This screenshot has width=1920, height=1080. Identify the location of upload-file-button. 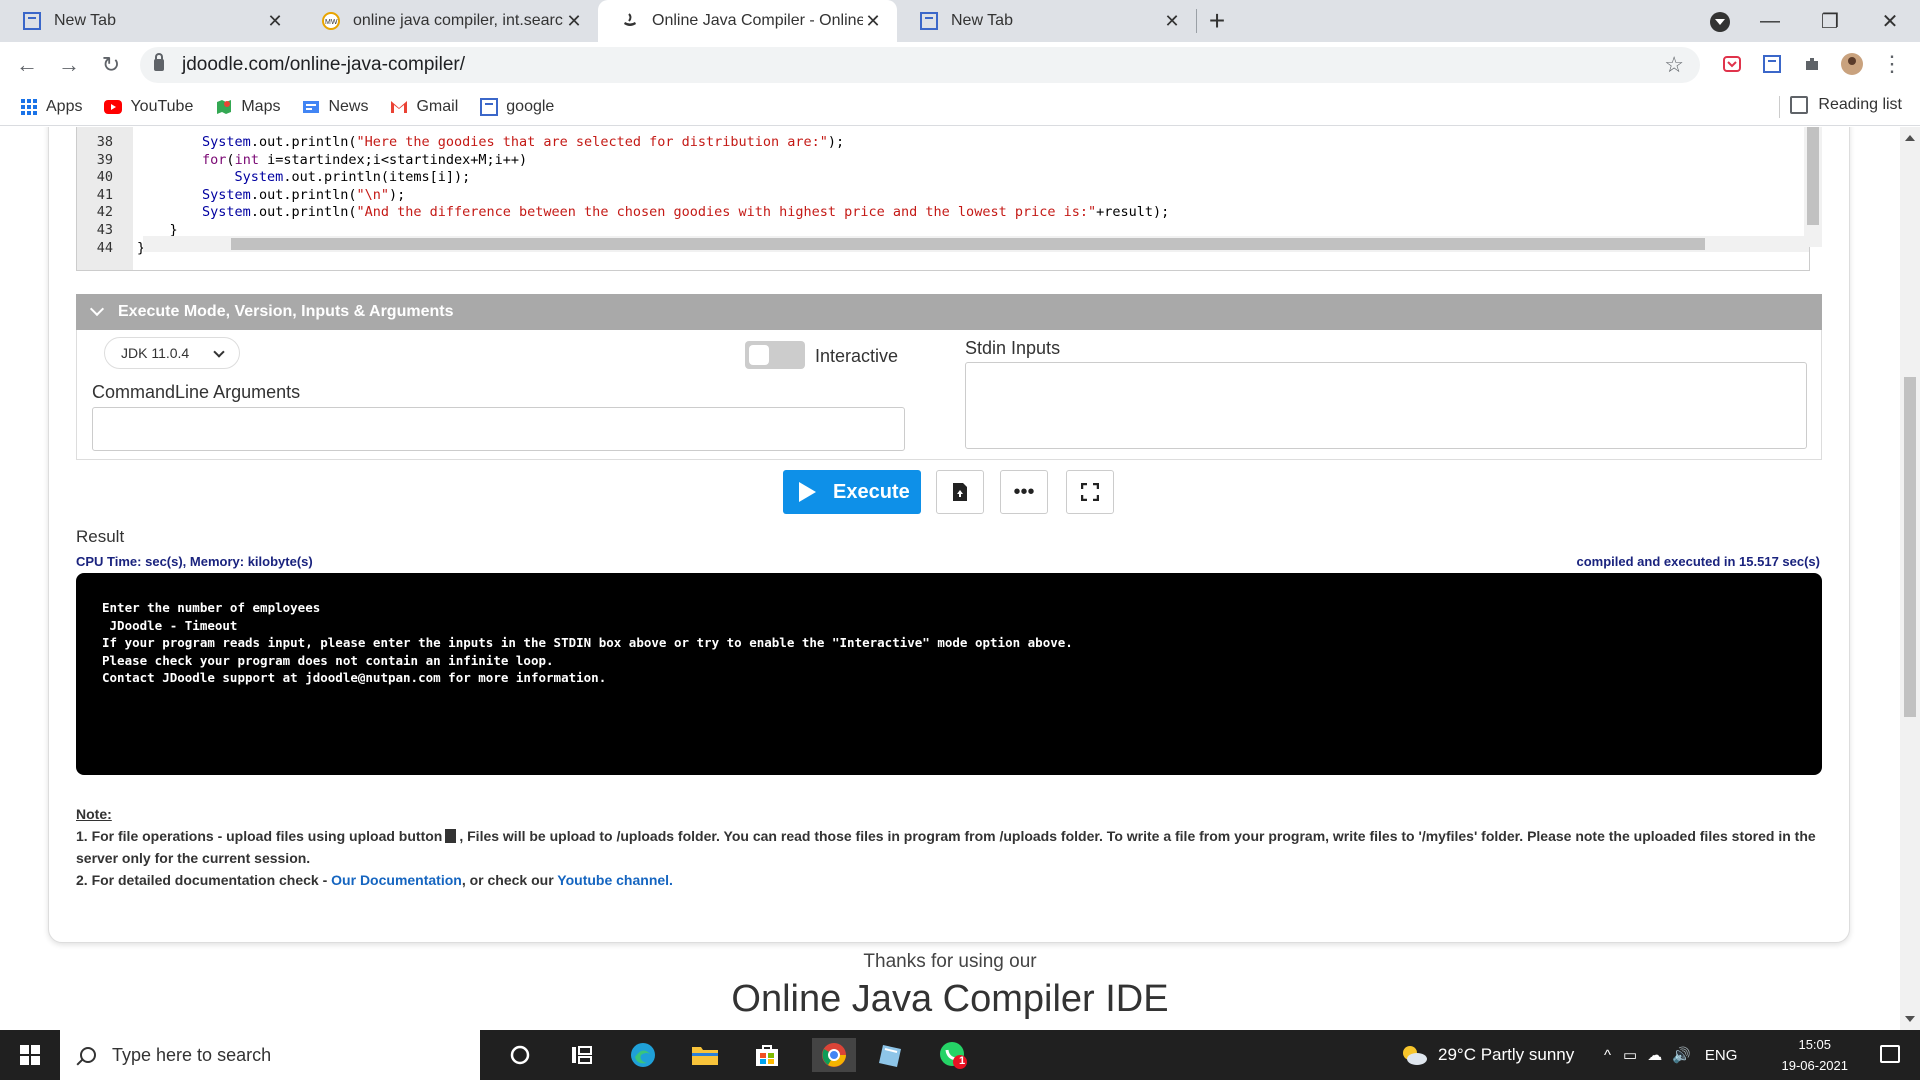
(960, 492).